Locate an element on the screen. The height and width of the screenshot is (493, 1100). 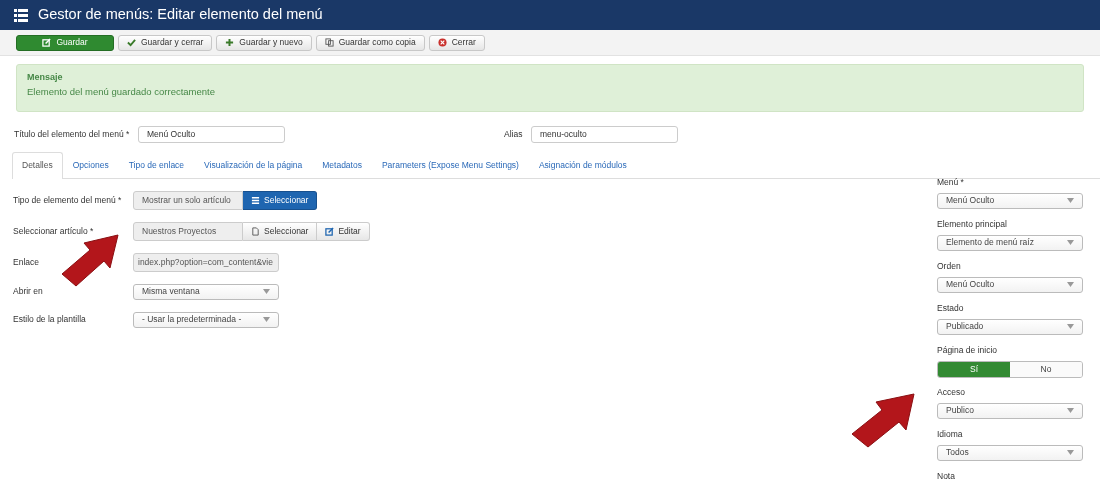
field-label: Menú * is located at coordinates (951, 182).